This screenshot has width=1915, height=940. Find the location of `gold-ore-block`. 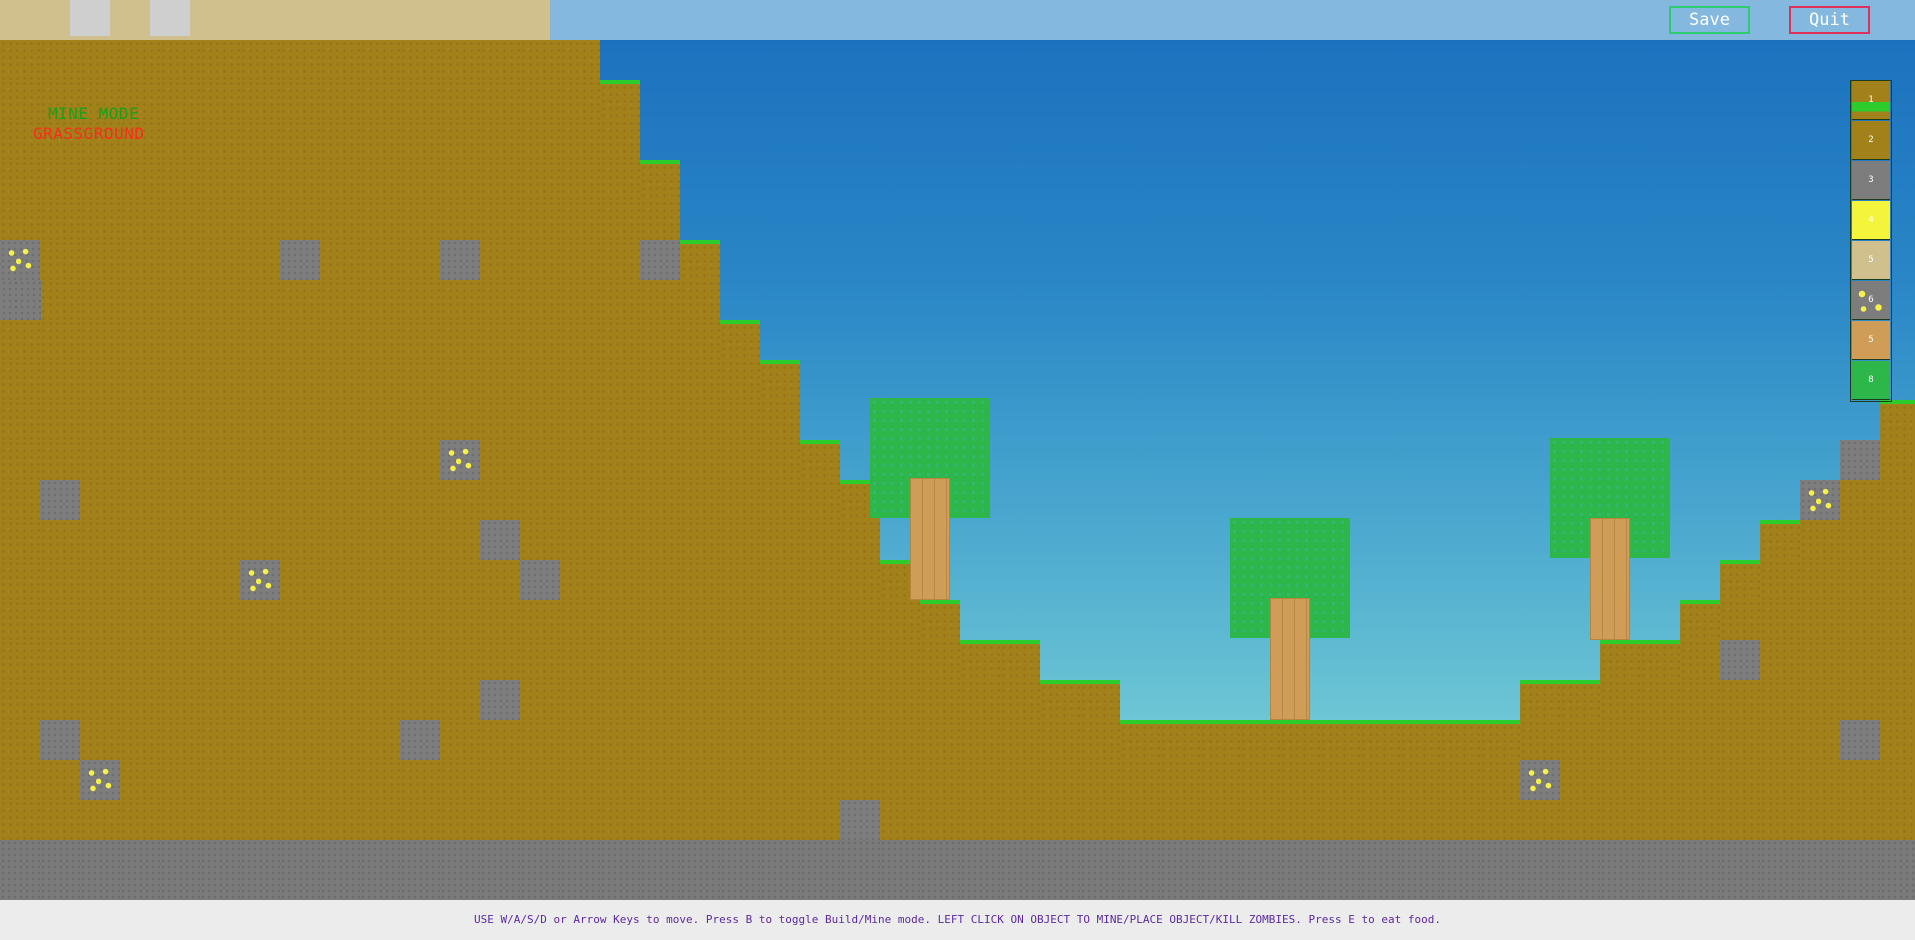

gold-ore-block is located at coordinates (20, 260).